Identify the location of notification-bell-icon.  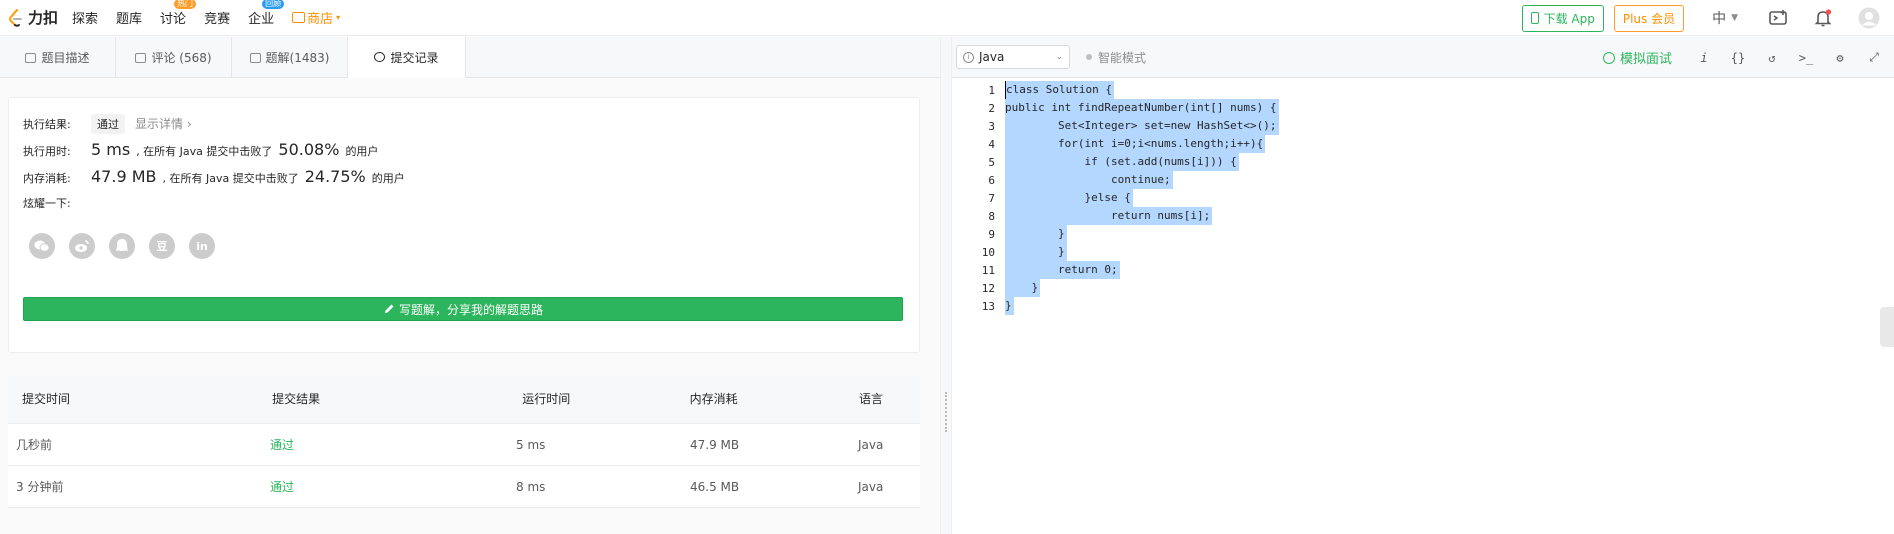
(1823, 18).